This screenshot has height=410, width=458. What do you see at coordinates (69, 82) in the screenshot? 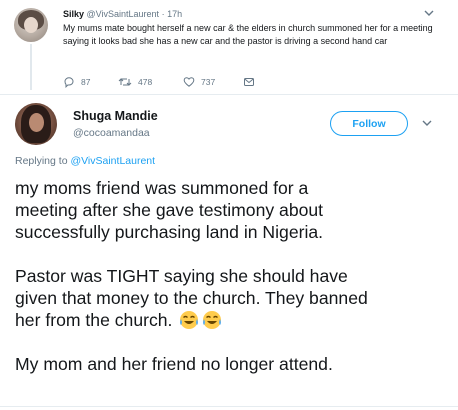
I see `reply-icon` at bounding box center [69, 82].